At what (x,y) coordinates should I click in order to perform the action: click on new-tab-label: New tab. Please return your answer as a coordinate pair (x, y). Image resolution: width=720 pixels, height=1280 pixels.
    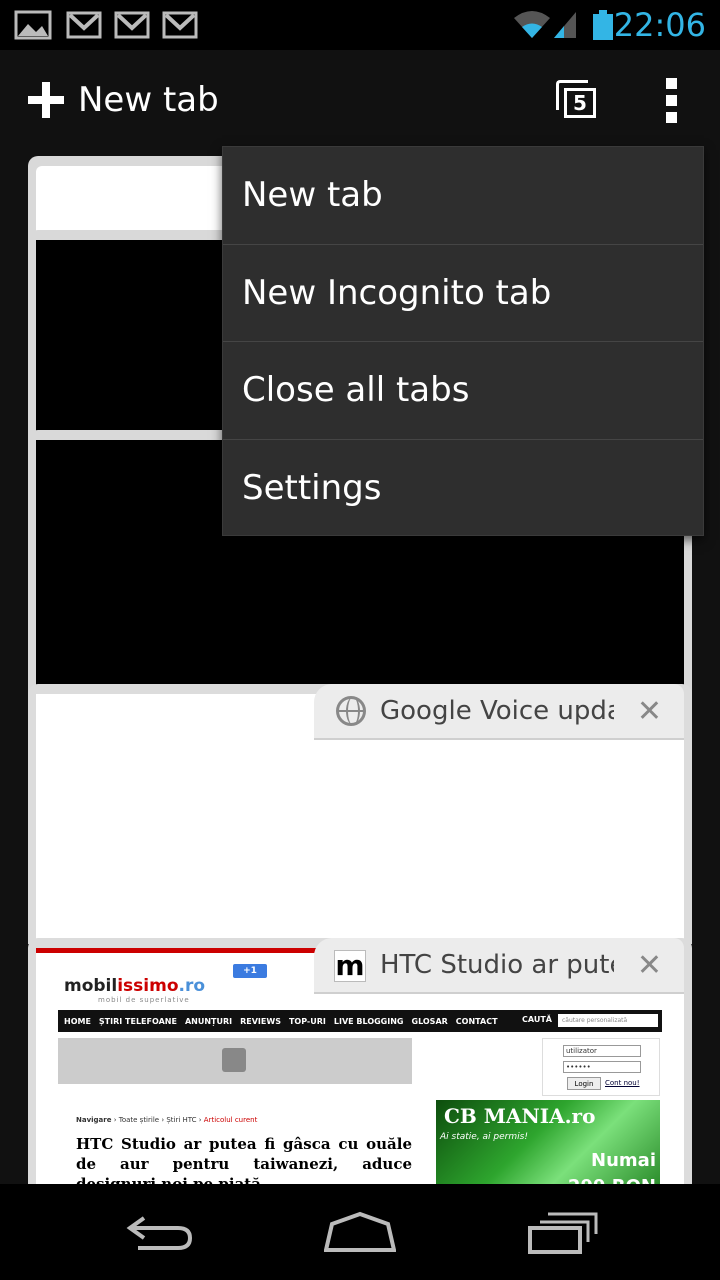
    Looking at the image, I should click on (148, 100).